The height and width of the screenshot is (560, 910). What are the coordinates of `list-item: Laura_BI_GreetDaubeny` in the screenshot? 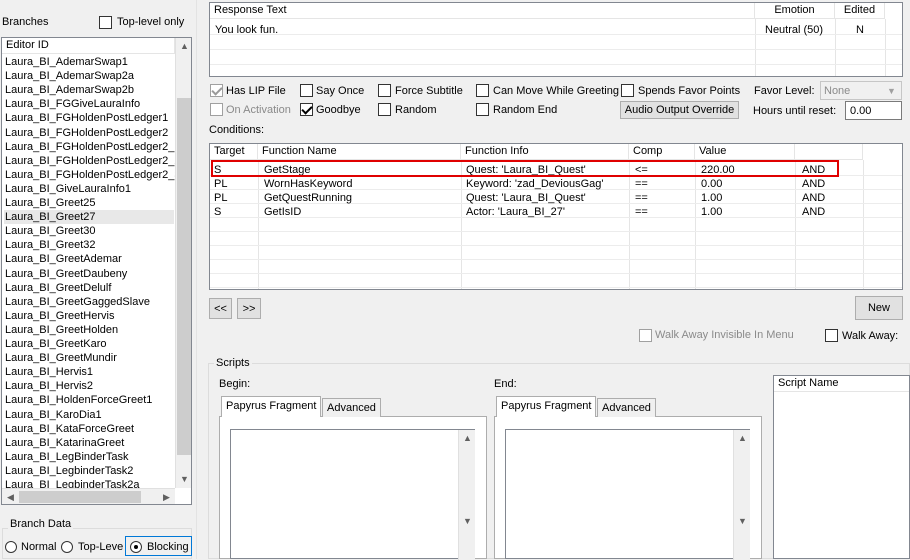 It's located at (89, 274).